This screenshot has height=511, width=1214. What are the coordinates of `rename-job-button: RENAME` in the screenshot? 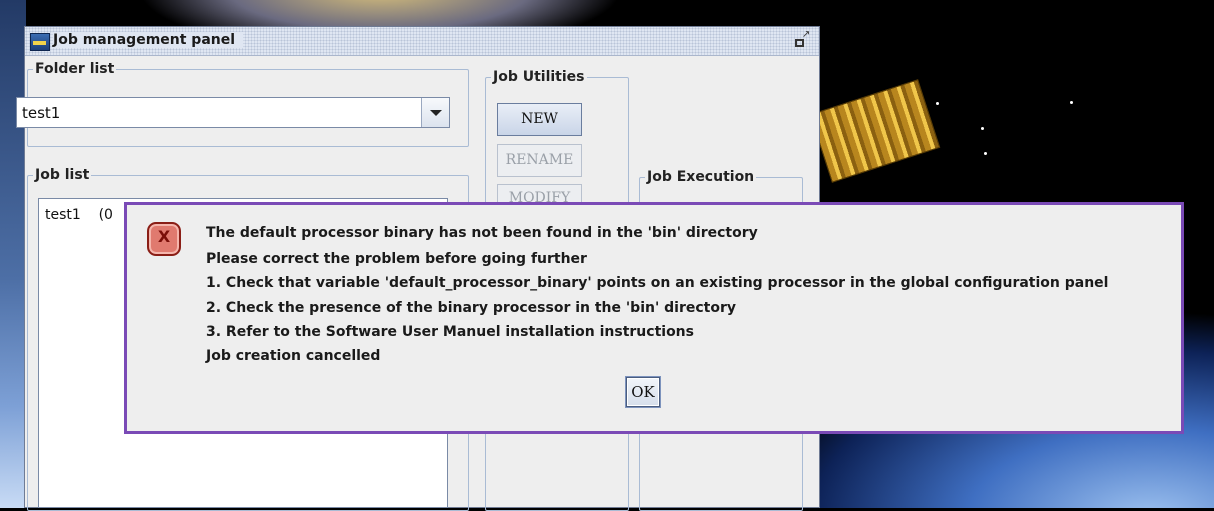 It's located at (539, 160).